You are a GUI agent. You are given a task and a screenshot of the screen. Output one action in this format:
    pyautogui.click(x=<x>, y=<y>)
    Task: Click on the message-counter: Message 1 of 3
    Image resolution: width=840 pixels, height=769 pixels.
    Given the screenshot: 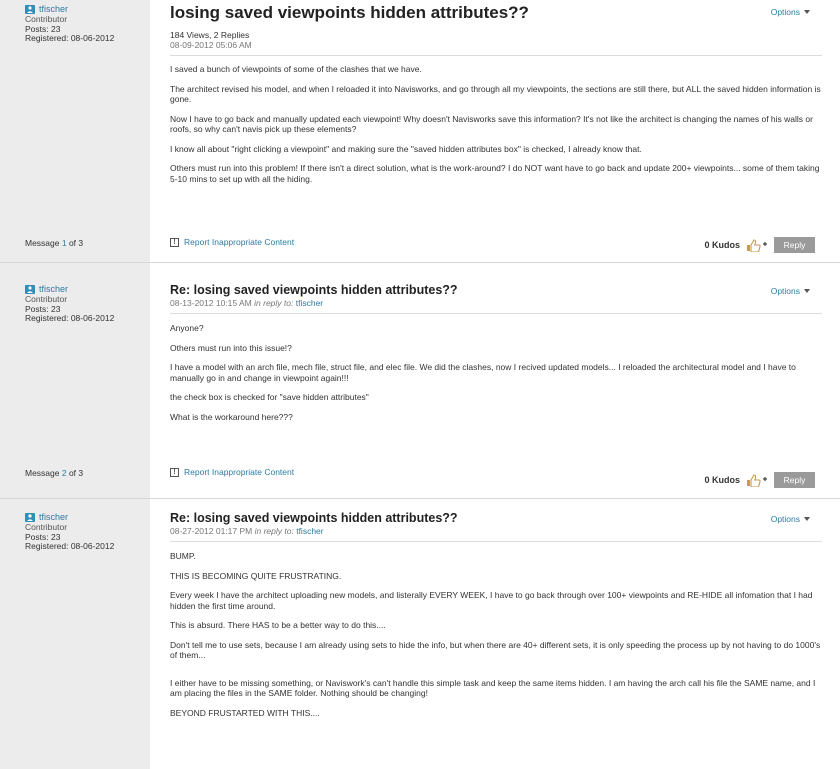 What is the action you would take?
    pyautogui.click(x=54, y=243)
    